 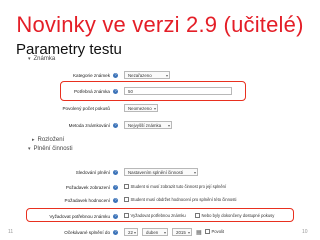 I want to click on expected-completion-label: Očekávané splnění do, so click(x=87, y=232).